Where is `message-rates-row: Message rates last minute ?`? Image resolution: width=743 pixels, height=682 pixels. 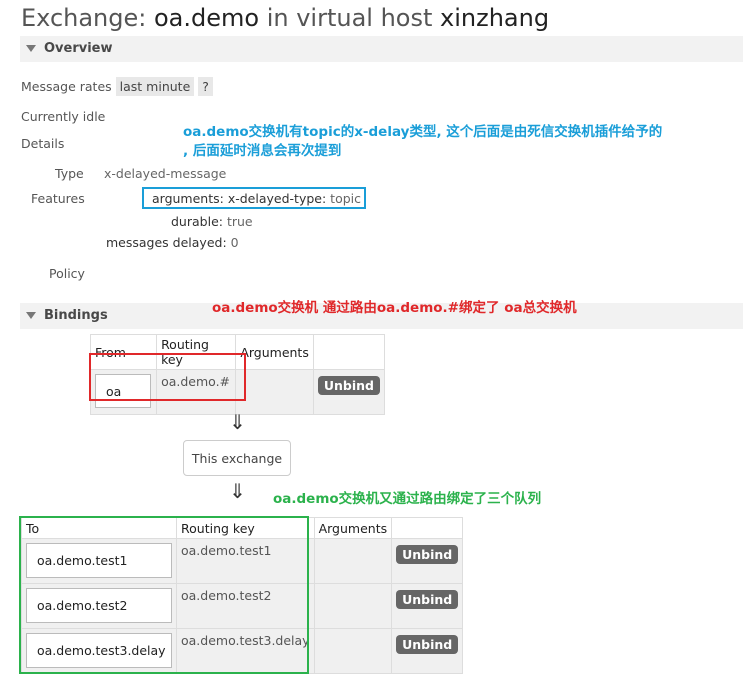
message-rates-row: Message rates last minute ? is located at coordinates (117, 86).